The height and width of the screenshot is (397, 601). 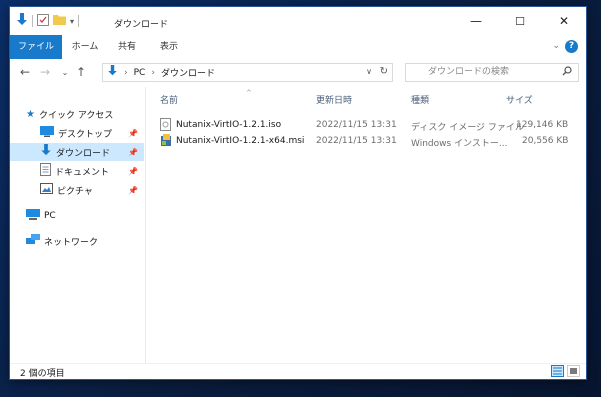 What do you see at coordinates (334, 99) in the screenshot?
I see `column-header-modified: 更新日時` at bounding box center [334, 99].